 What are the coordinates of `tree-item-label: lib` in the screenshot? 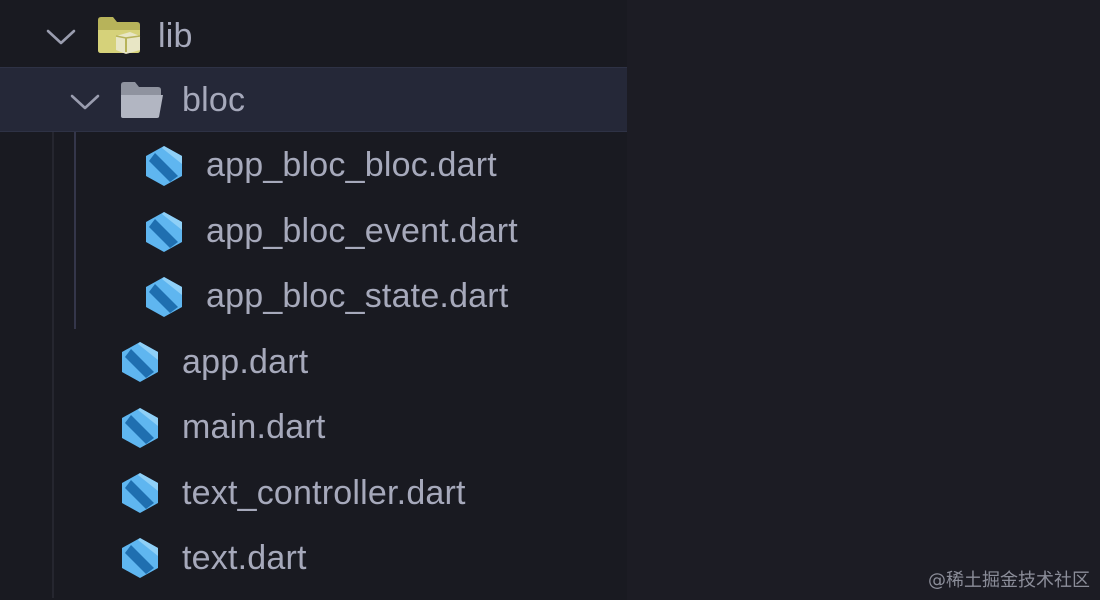 It's located at (175, 36).